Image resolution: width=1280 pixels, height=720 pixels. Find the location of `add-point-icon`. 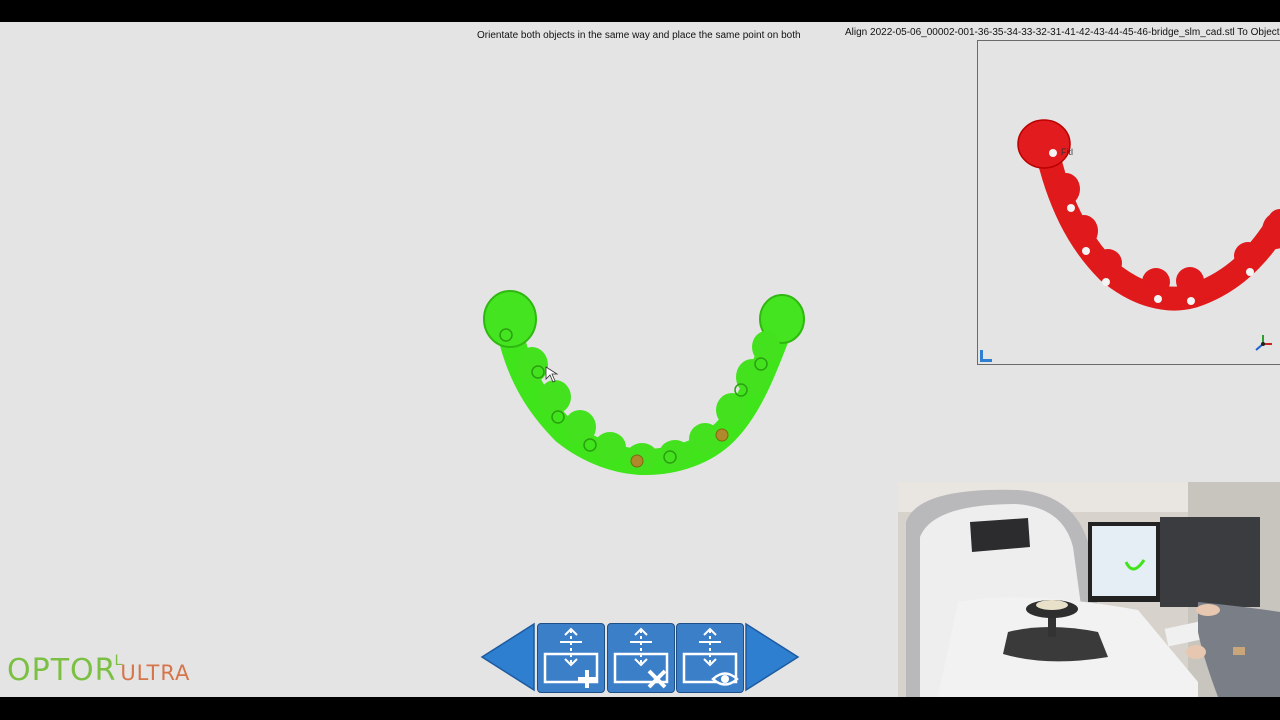

add-point-icon is located at coordinates (571, 657).